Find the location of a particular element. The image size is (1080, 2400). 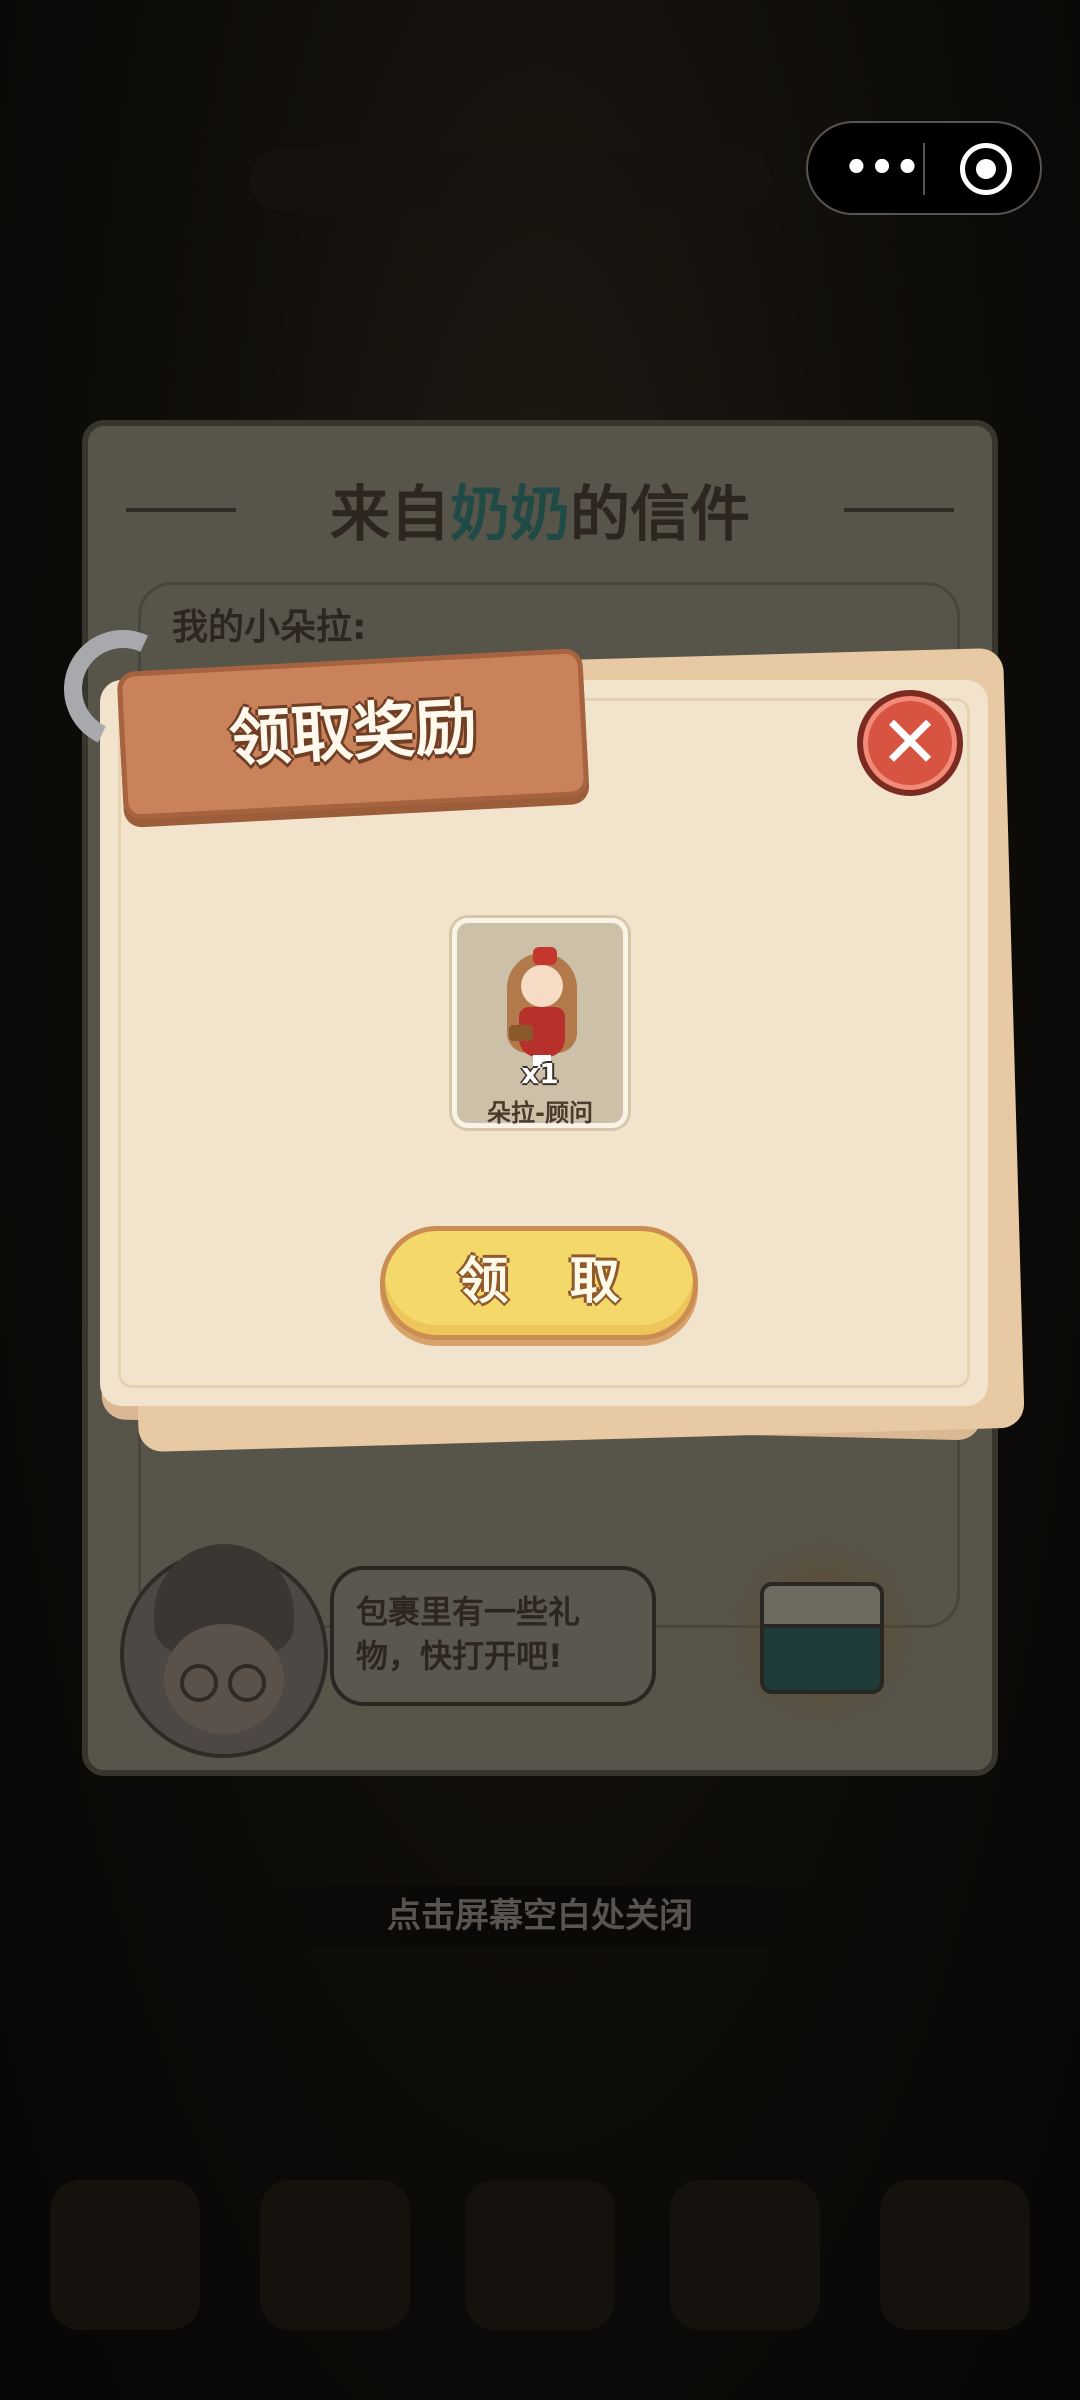

close-button: ✕ is located at coordinates (910, 743).